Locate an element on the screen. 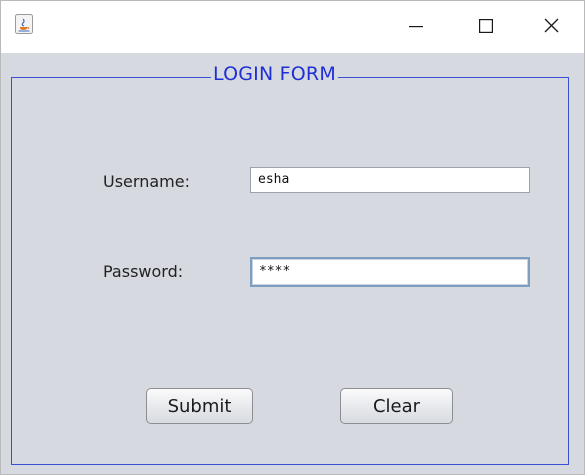 The image size is (585, 475). close-button is located at coordinates (551, 27).